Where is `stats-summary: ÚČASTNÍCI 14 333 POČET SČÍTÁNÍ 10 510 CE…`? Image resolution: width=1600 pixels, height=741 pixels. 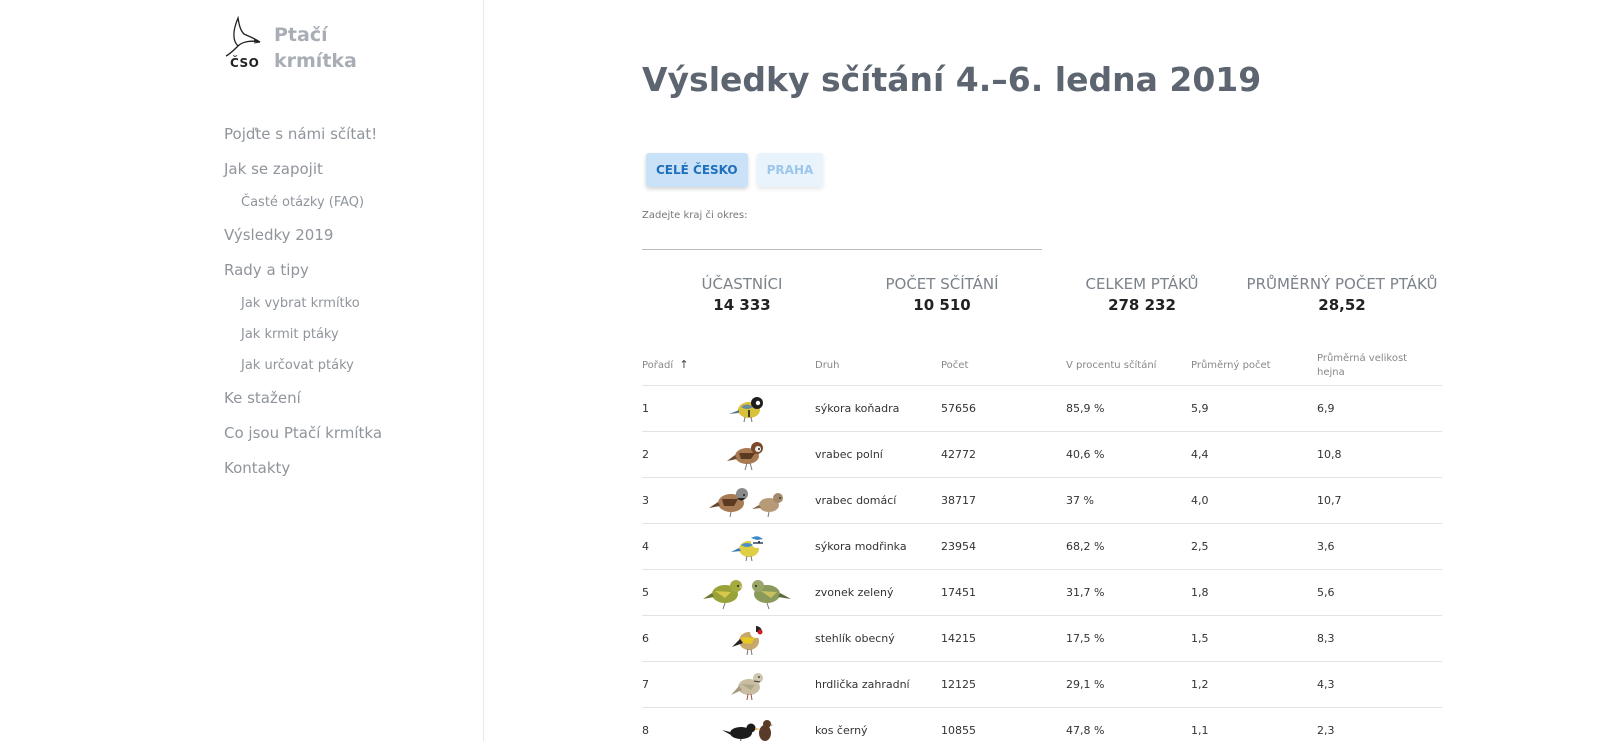 stats-summary: ÚČASTNÍCI 14 333 POČET SČÍTÁNÍ 10 510 CE… is located at coordinates (1042, 295).